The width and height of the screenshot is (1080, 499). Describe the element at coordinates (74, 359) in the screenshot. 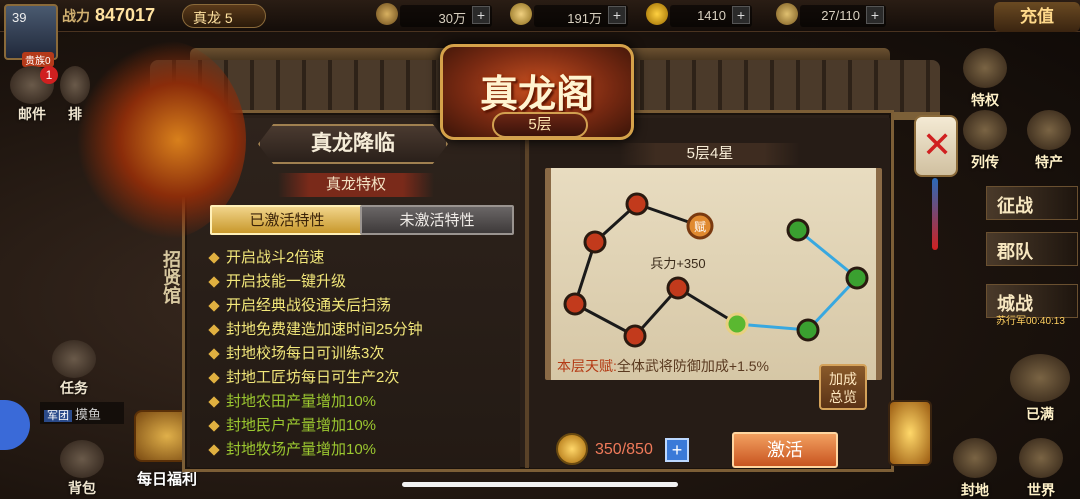

I see `task-icon` at that location.